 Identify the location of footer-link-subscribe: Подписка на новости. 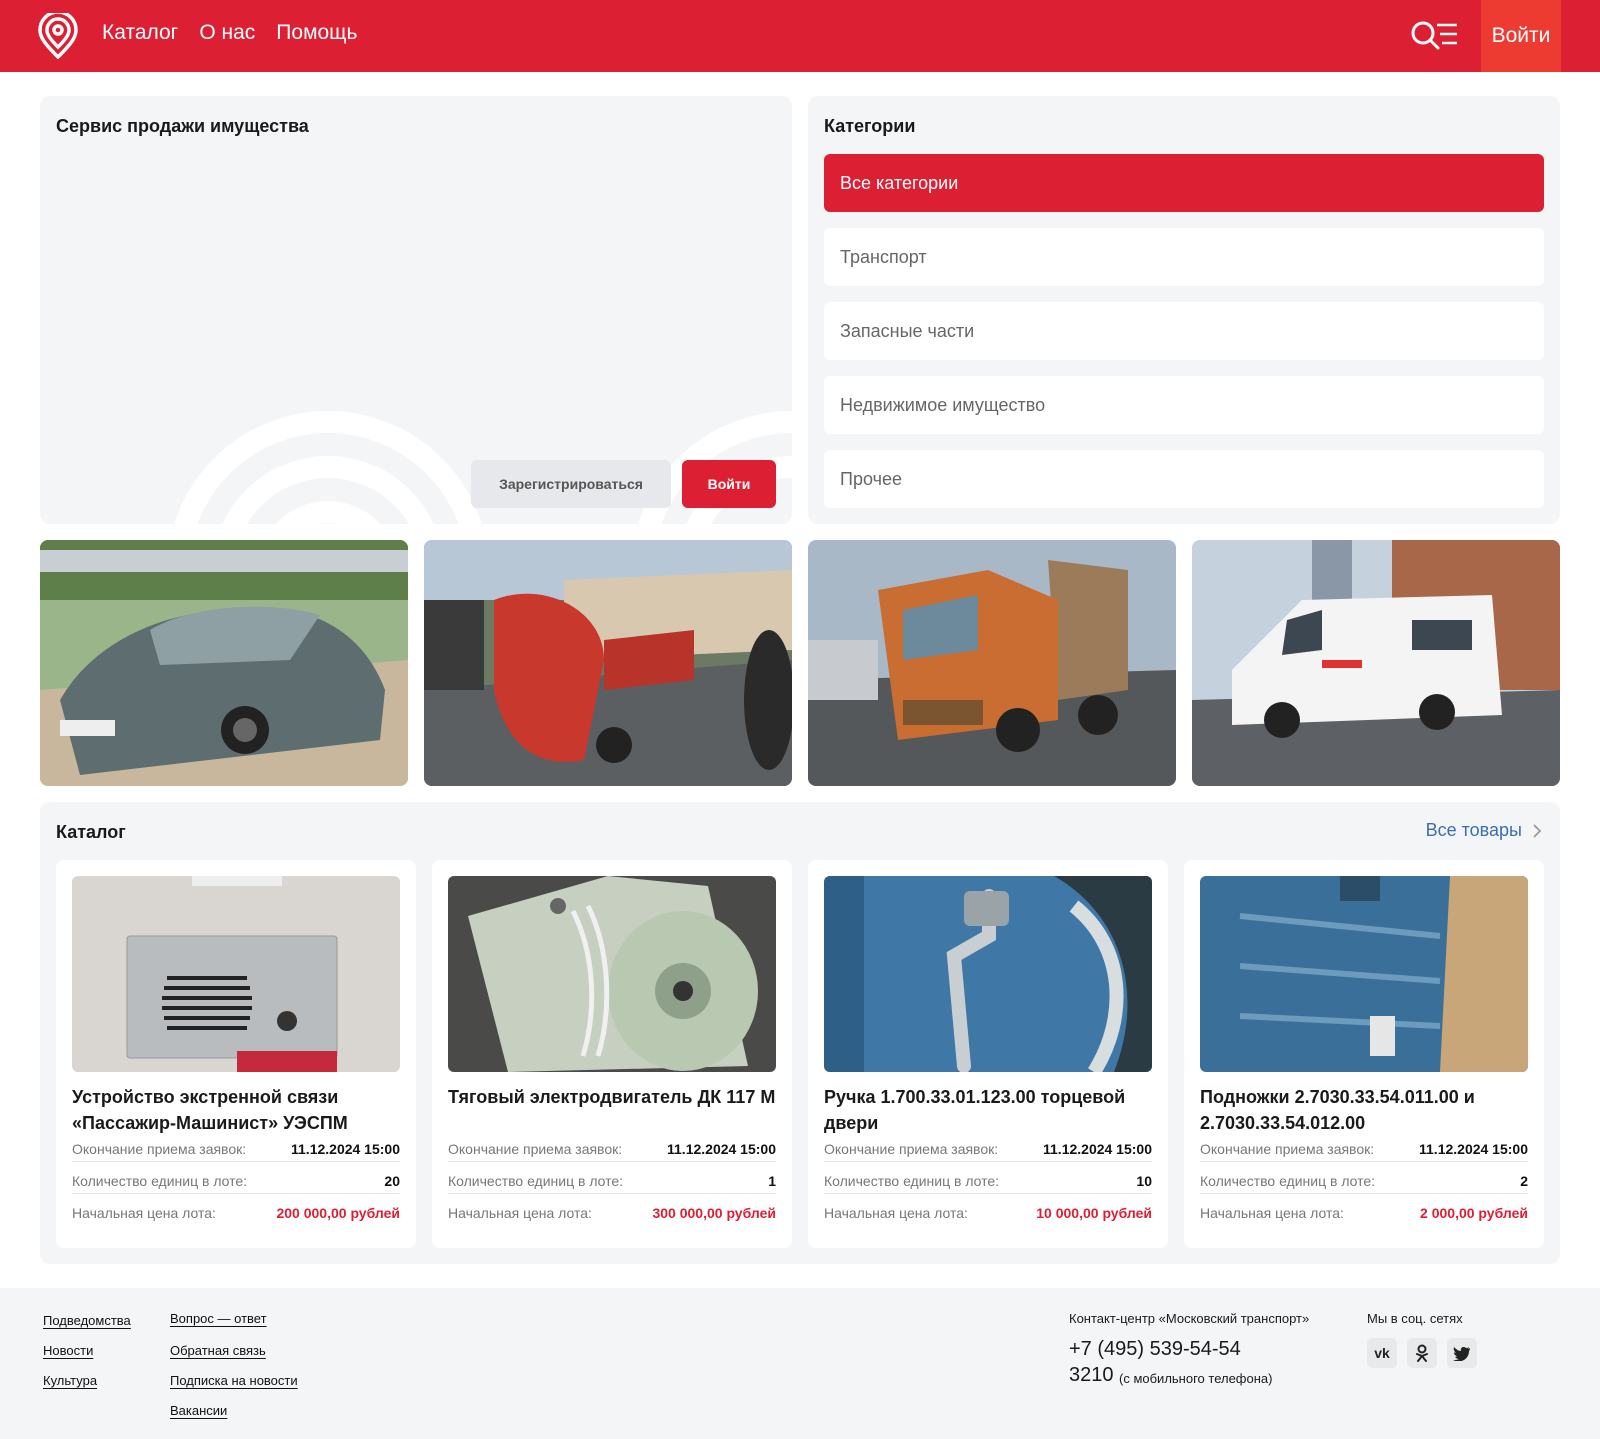
(234, 1380).